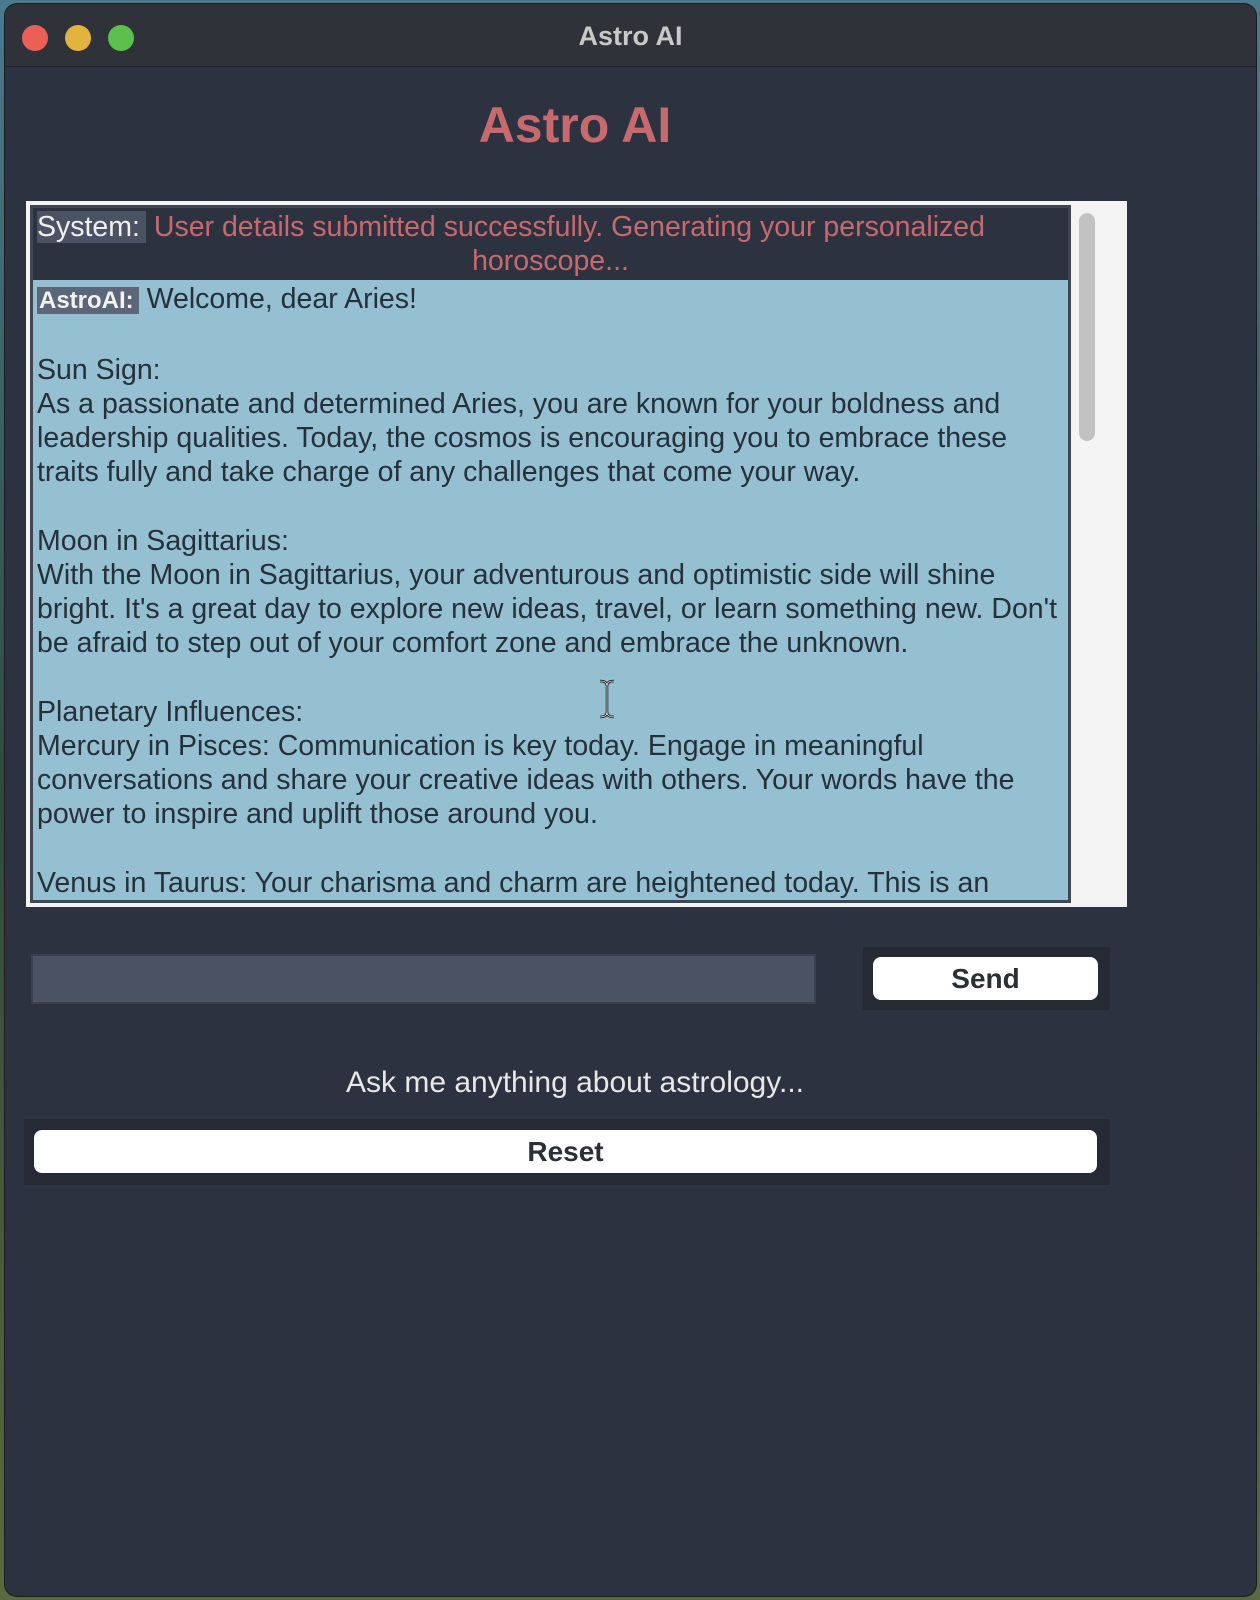 The image size is (1260, 1600). I want to click on send-button-container: Send, so click(986, 978).